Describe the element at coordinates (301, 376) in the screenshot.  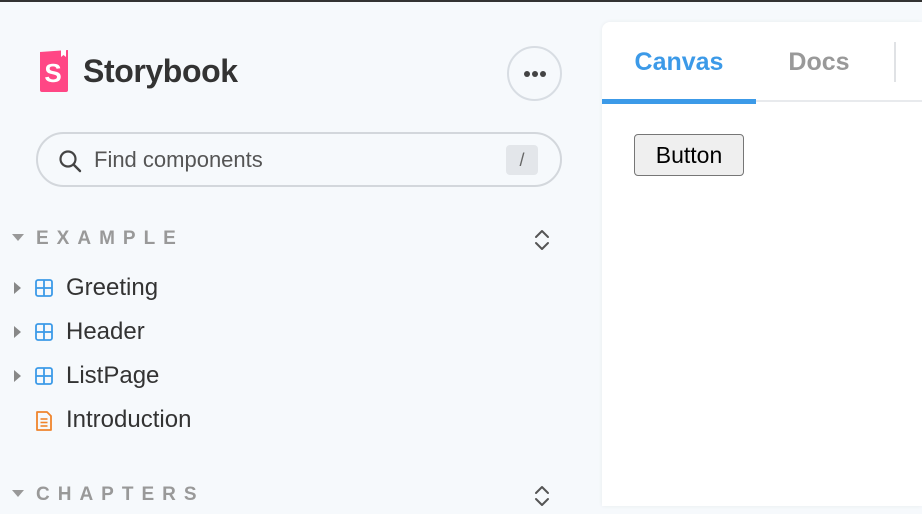
I see `tree-item-listpage: ListPage` at that location.